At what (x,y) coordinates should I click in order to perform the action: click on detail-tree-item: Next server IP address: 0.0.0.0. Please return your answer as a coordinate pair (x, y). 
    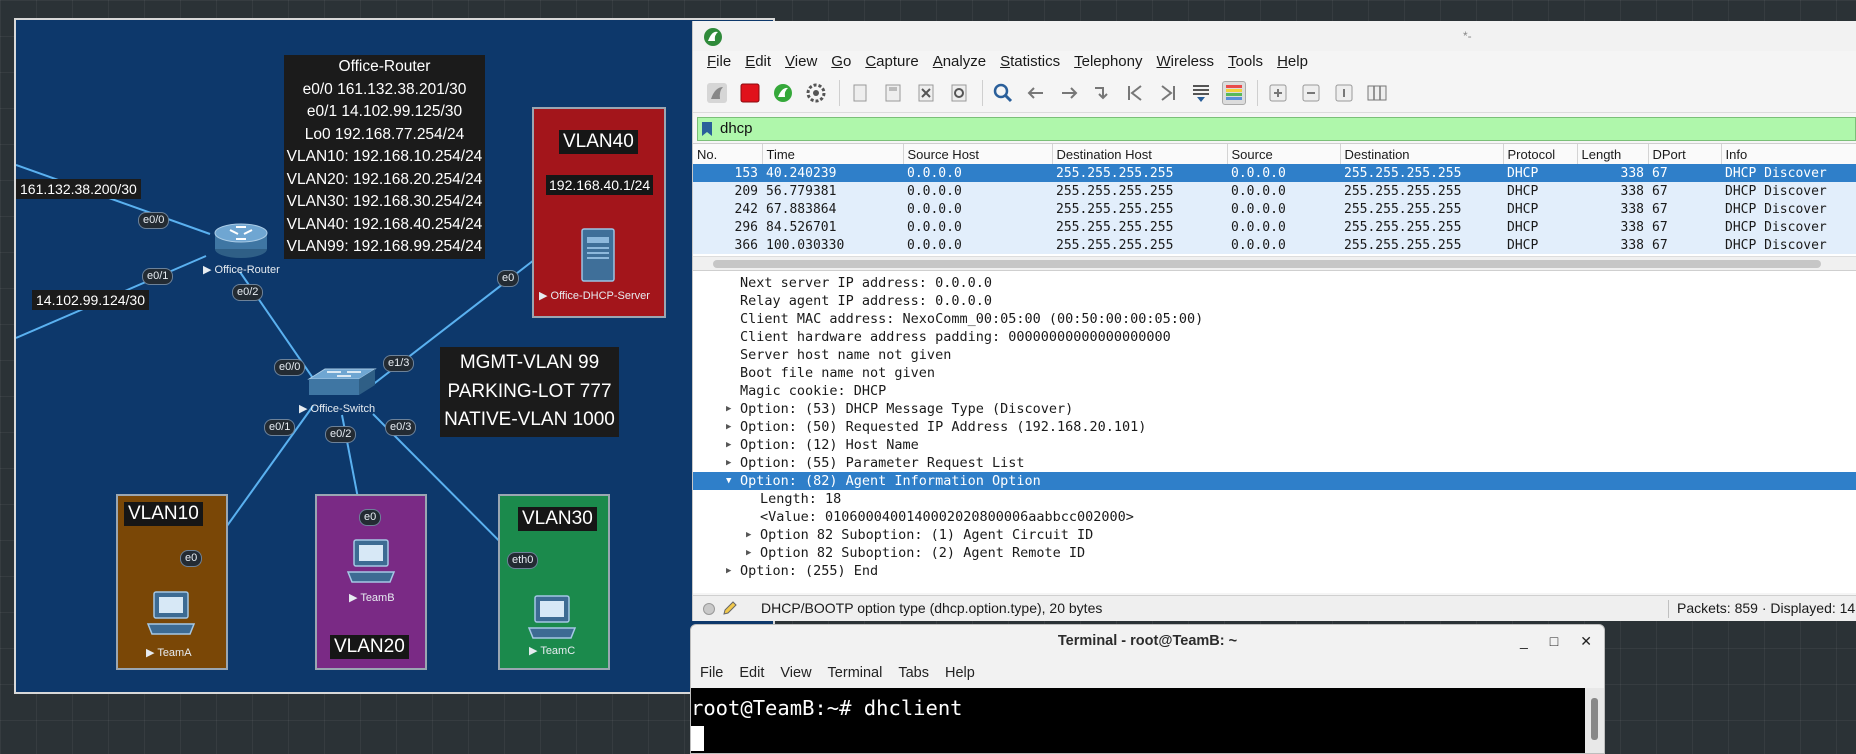
    Looking at the image, I should click on (1274, 283).